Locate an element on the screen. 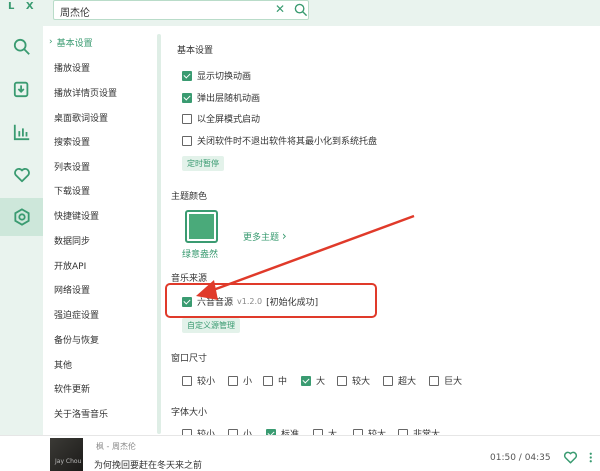 This screenshot has height=471, width=600. window-size-option: 中 is located at coordinates (275, 380).